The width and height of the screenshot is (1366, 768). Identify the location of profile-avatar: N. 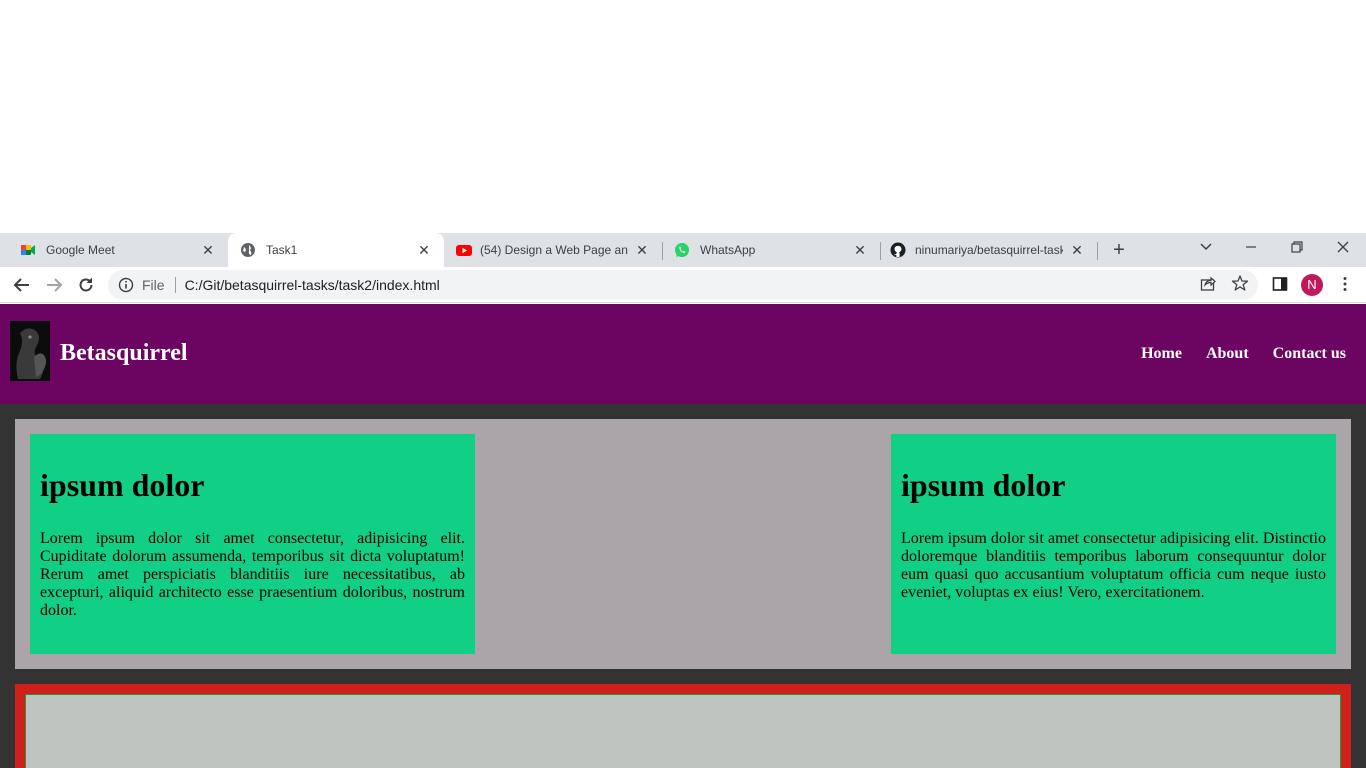
(1312, 285).